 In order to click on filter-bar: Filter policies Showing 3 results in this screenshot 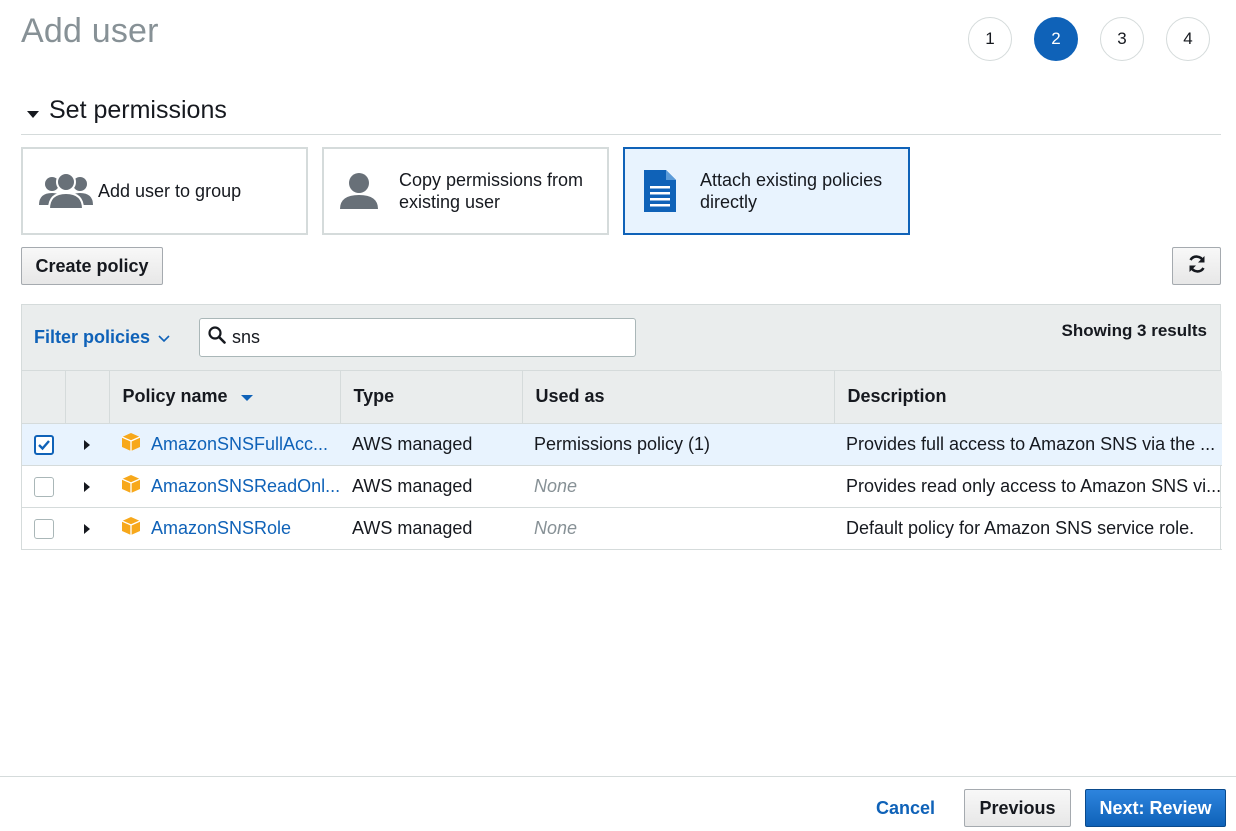, I will do `click(621, 338)`.